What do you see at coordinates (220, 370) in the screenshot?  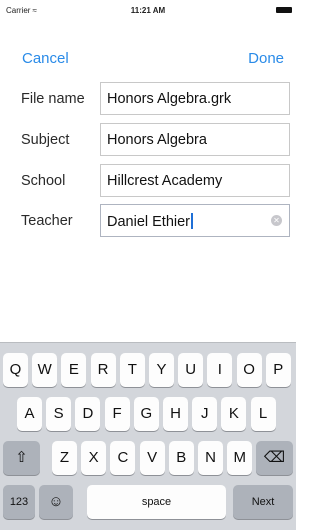 I see `key-i: I` at bounding box center [220, 370].